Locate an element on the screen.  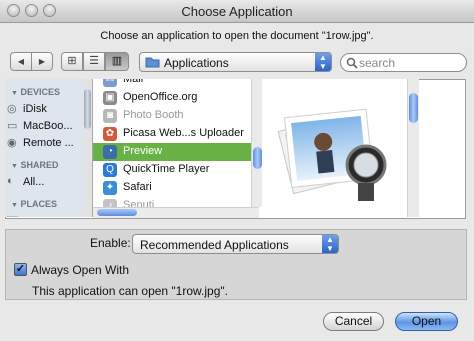
folder-icon: ▣ is located at coordinates (110, 98).